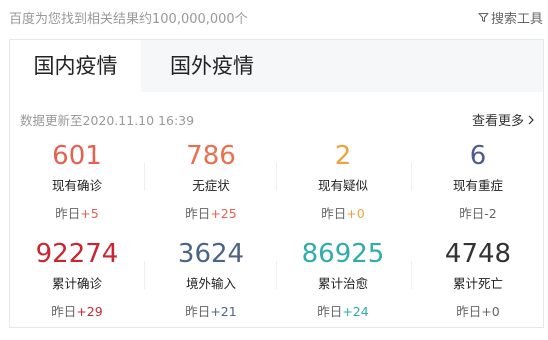 This screenshot has width=548, height=340. What do you see at coordinates (531, 119) in the screenshot?
I see `chevron-right-icon` at bounding box center [531, 119].